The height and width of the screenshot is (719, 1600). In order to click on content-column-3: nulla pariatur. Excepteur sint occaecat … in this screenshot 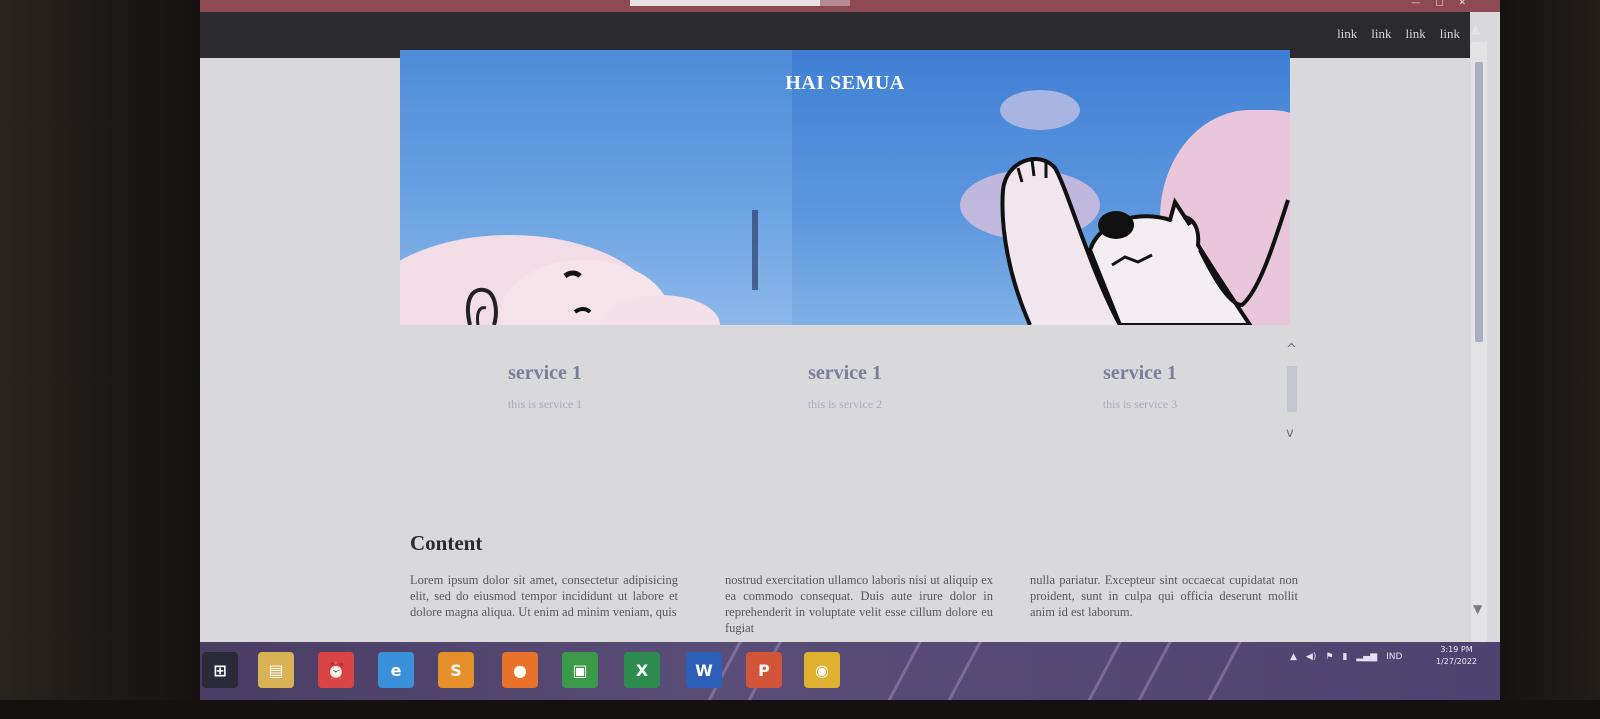, I will do `click(1164, 596)`.